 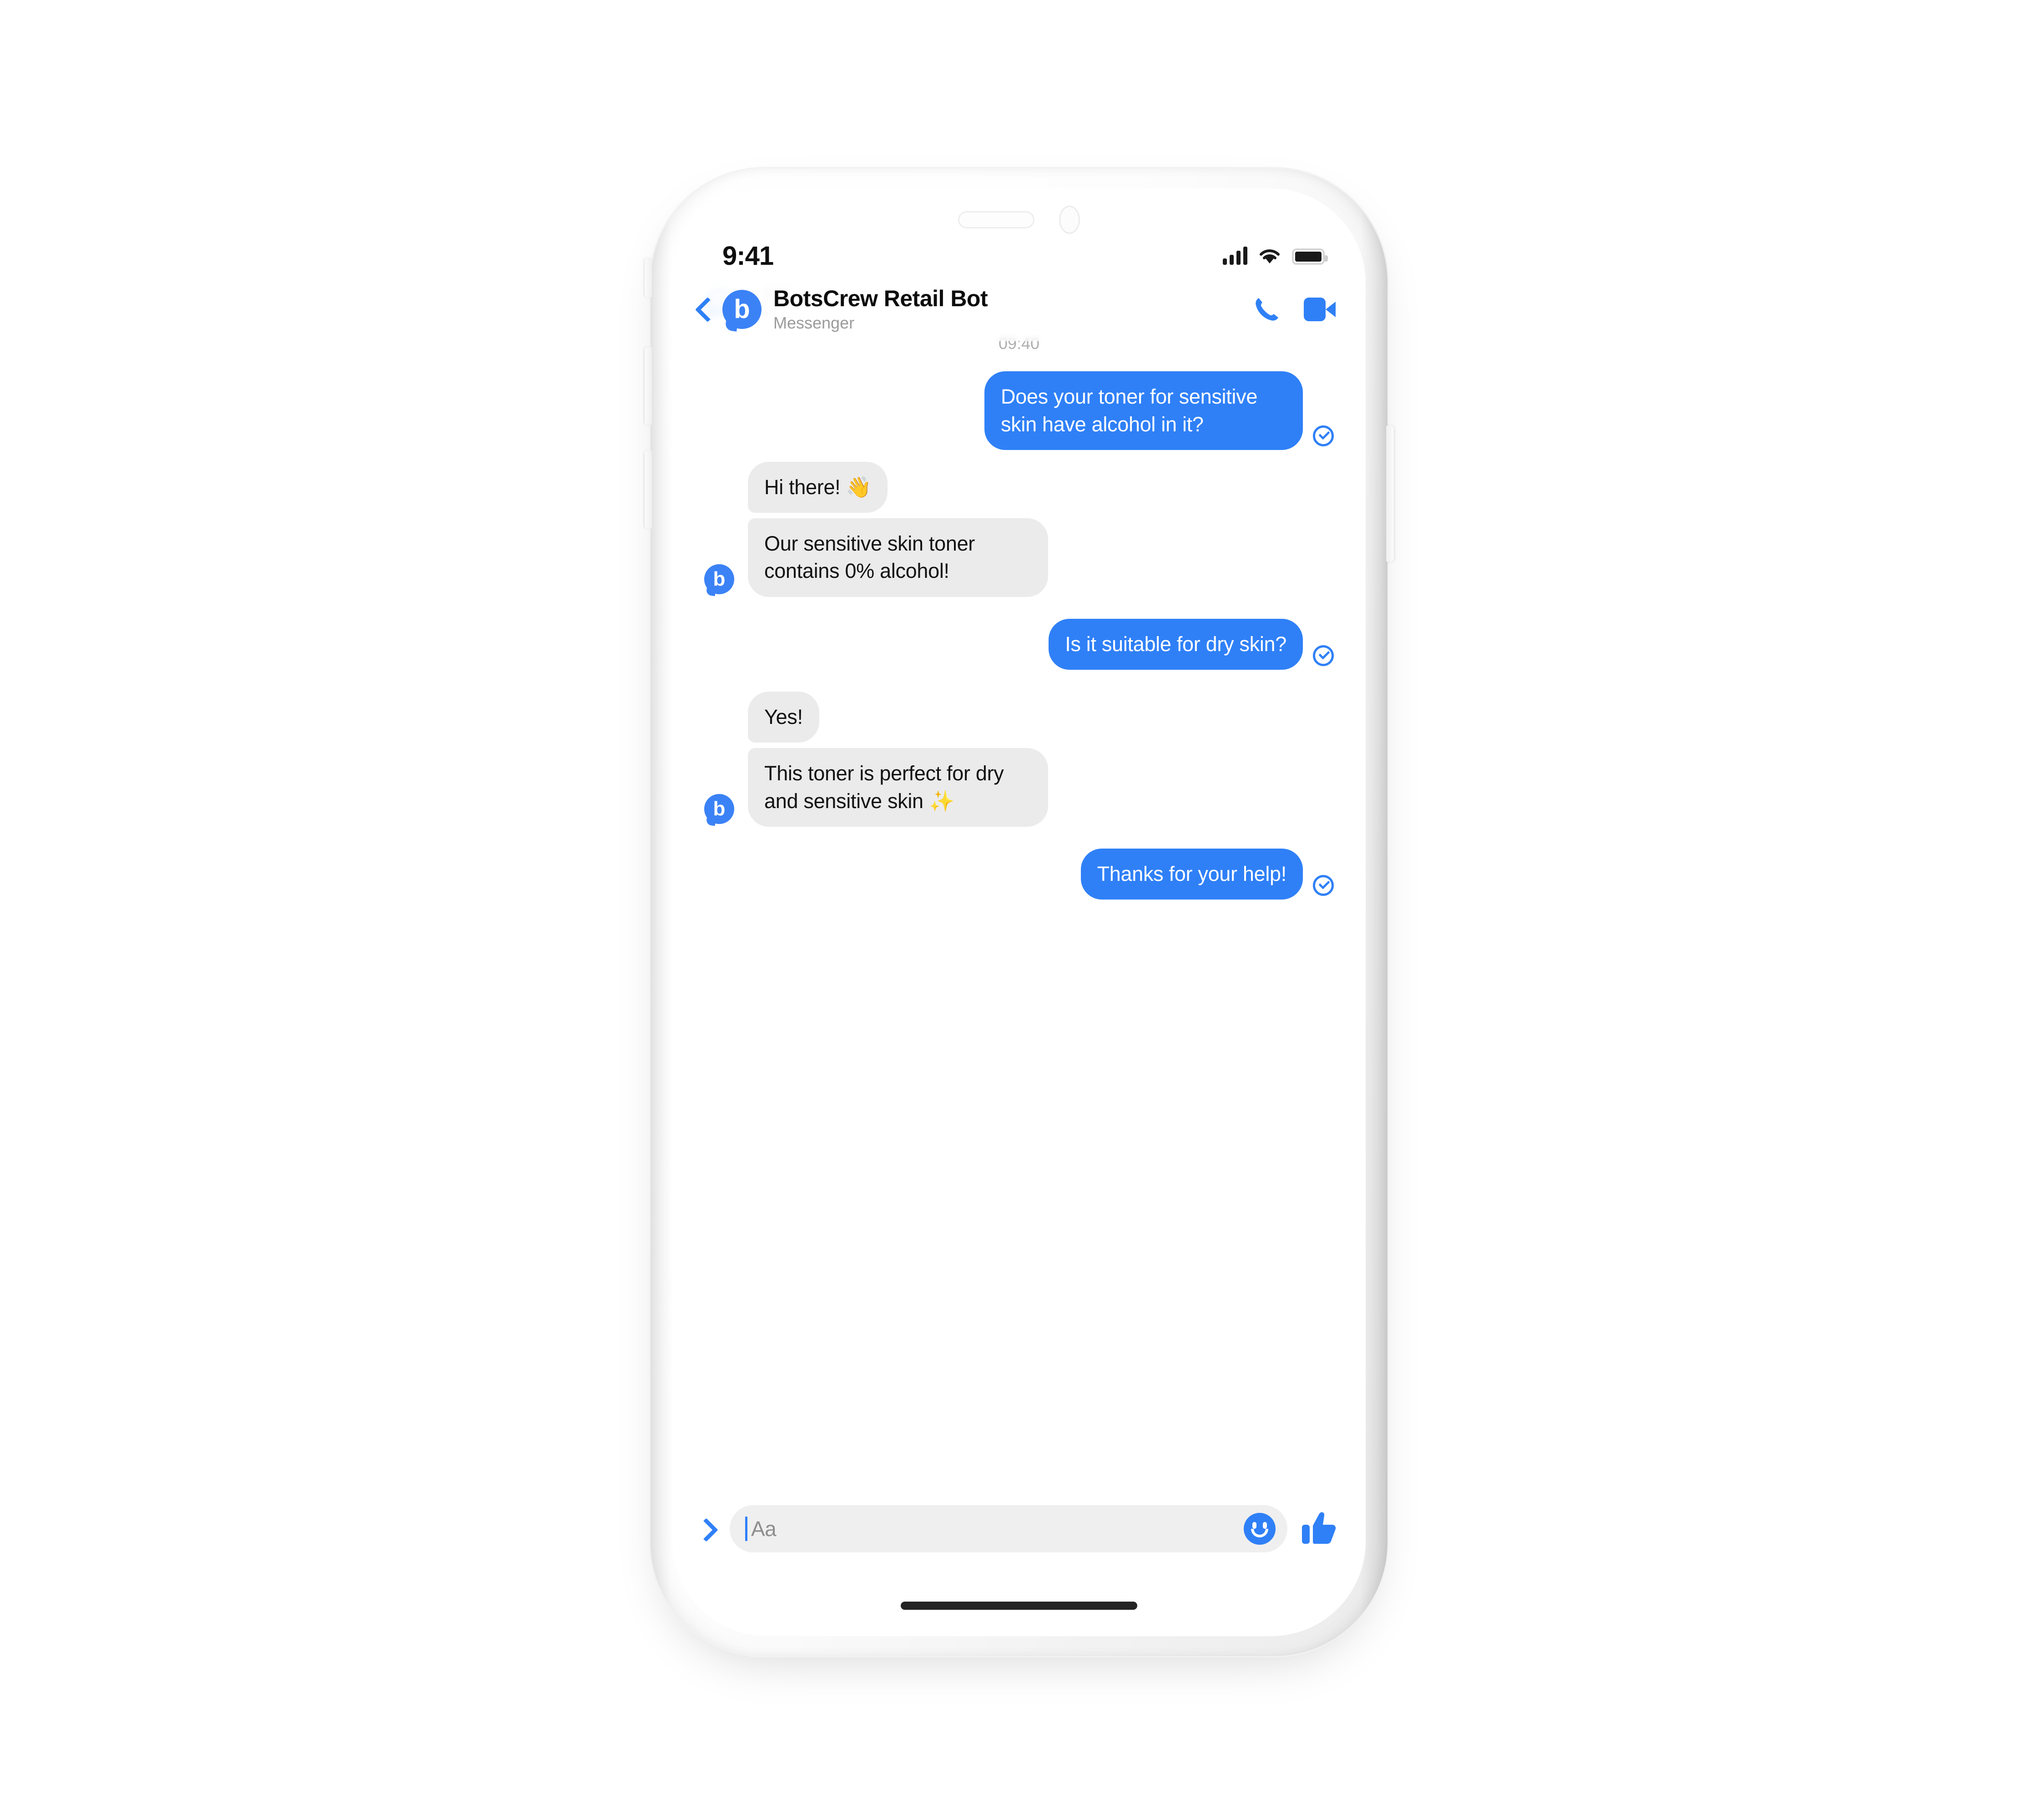 I want to click on chat-header: b BotsCrew Retail Bot Messenger, so click(x=1019, y=310).